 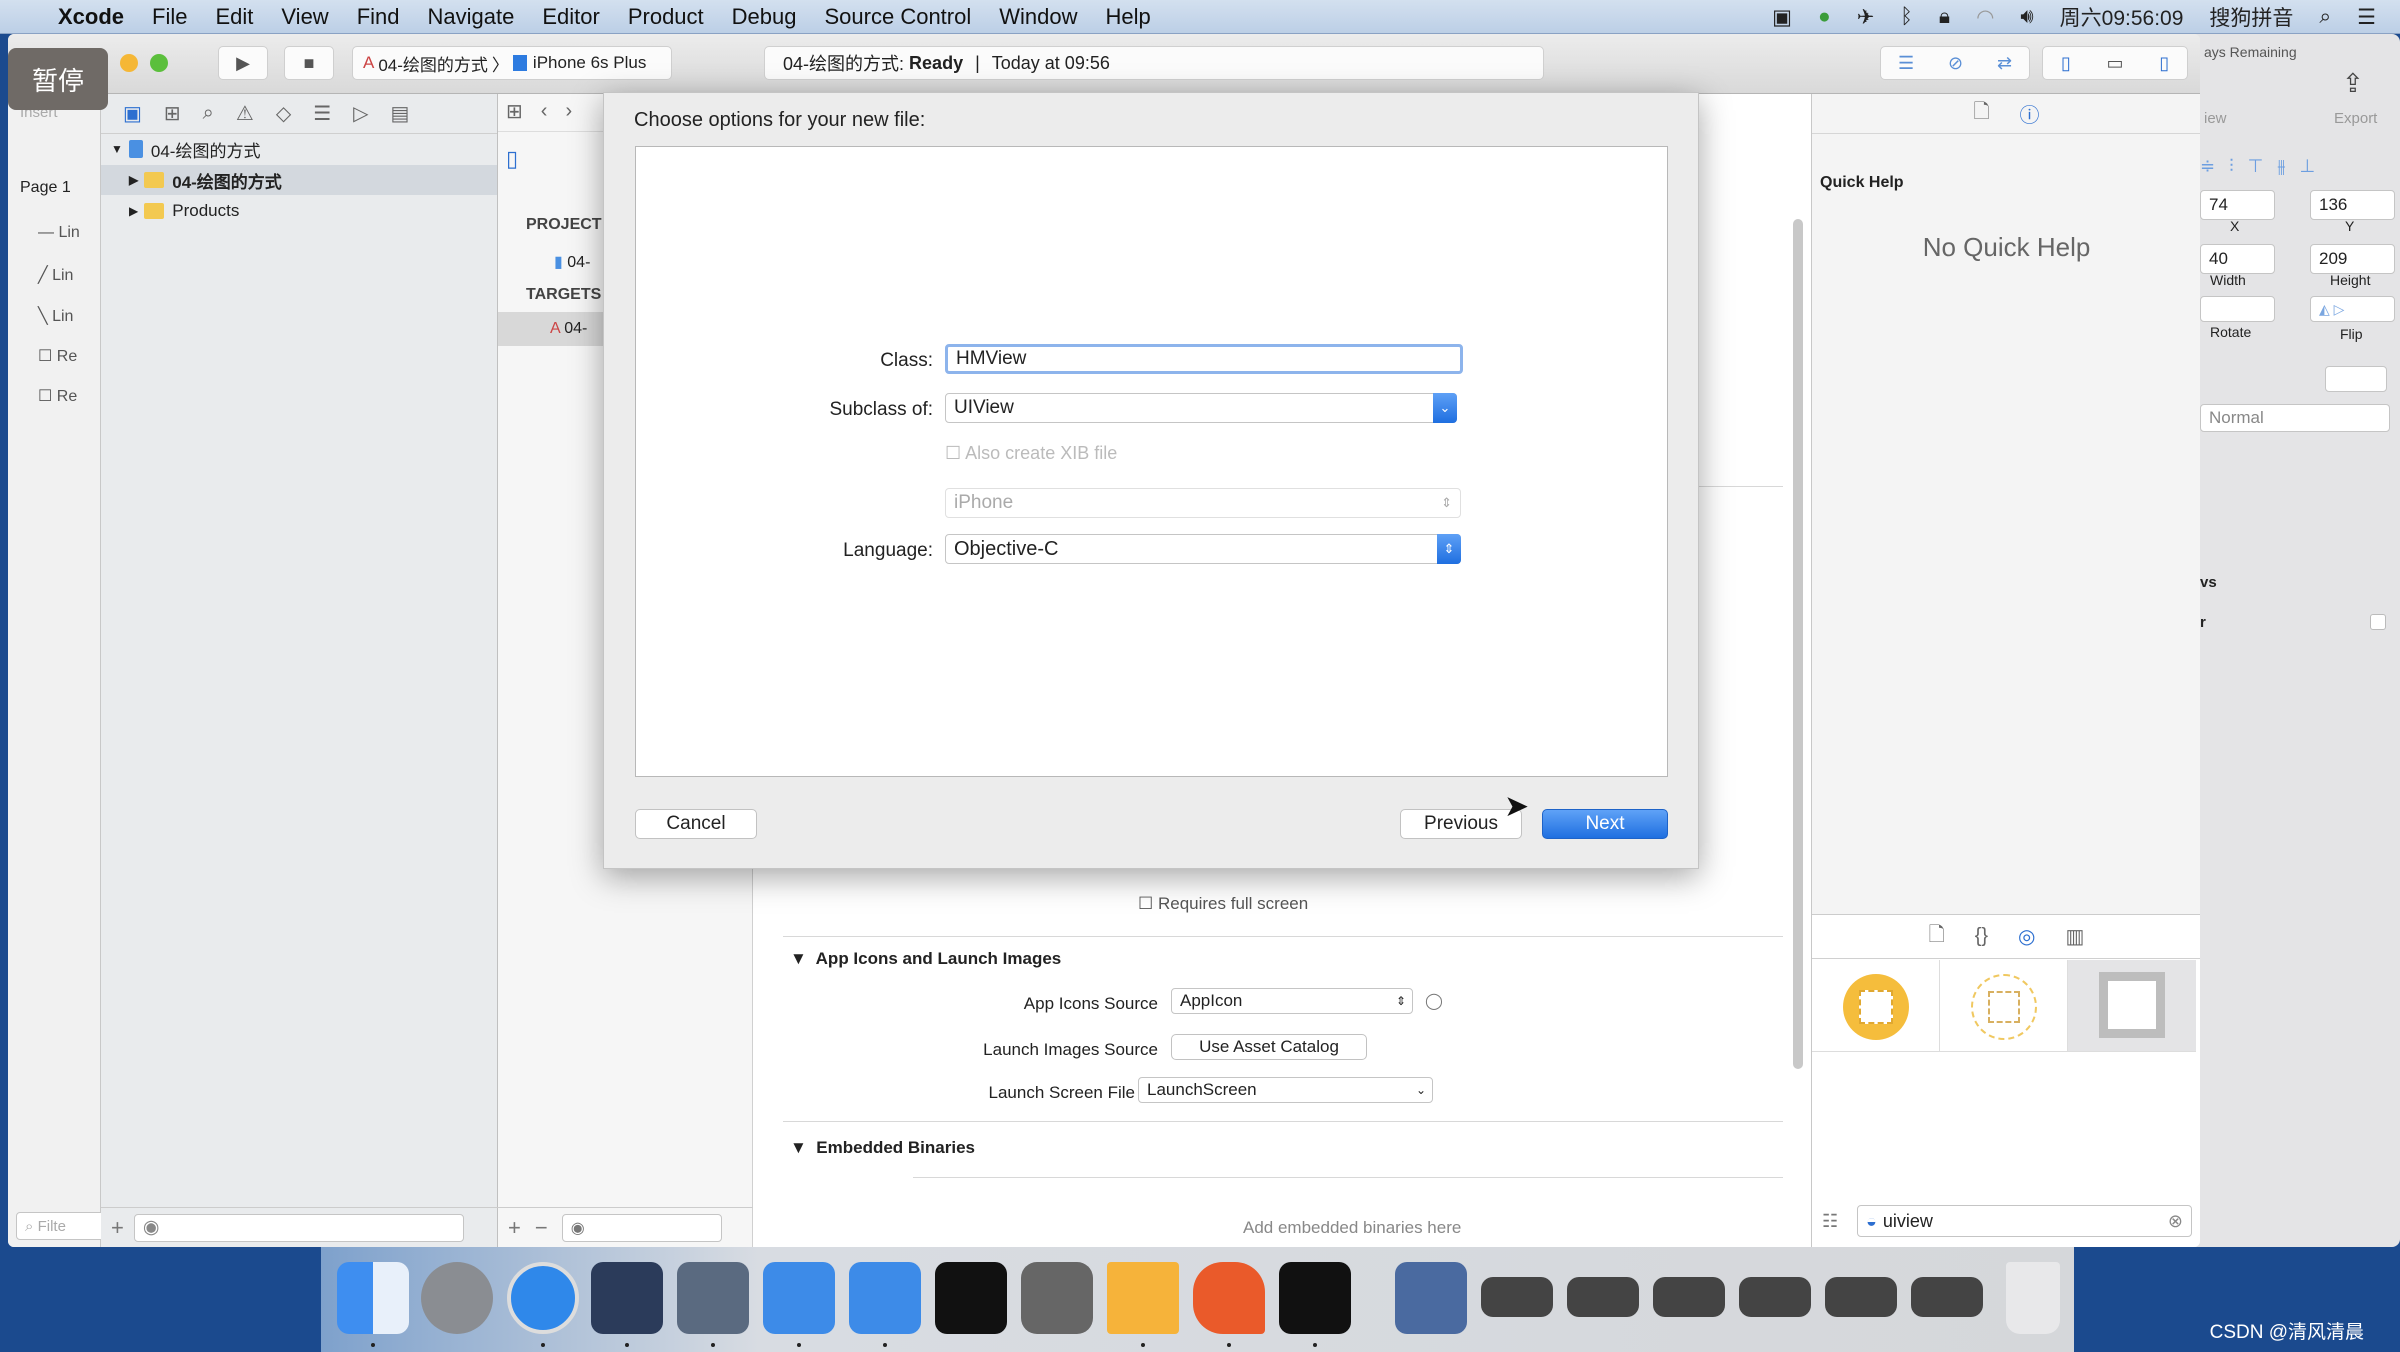 I want to click on menu-debug: Debug, so click(x=764, y=17).